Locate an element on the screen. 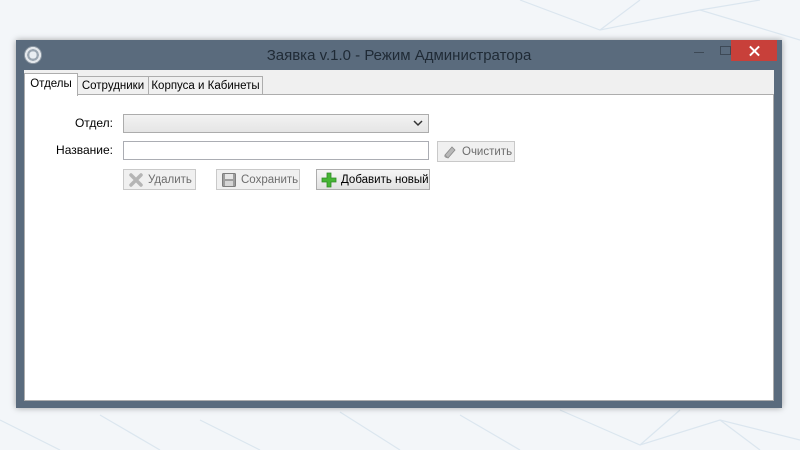 The height and width of the screenshot is (450, 800). tab-buildings-rooms: Корпуса и Кабинеты is located at coordinates (205, 85).